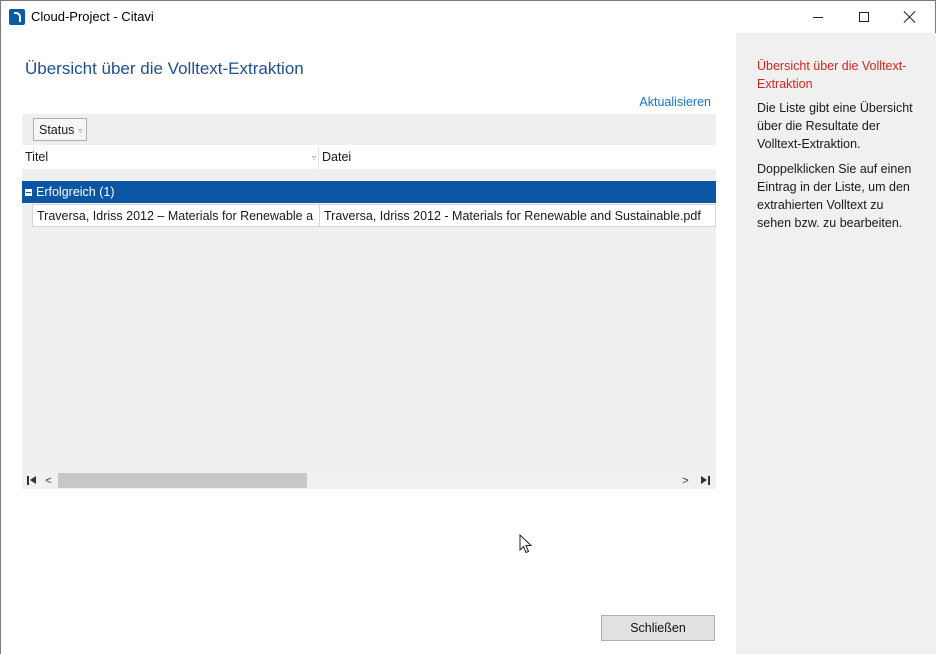 The image size is (936, 654). I want to click on scroll-first-icon, so click(31, 480).